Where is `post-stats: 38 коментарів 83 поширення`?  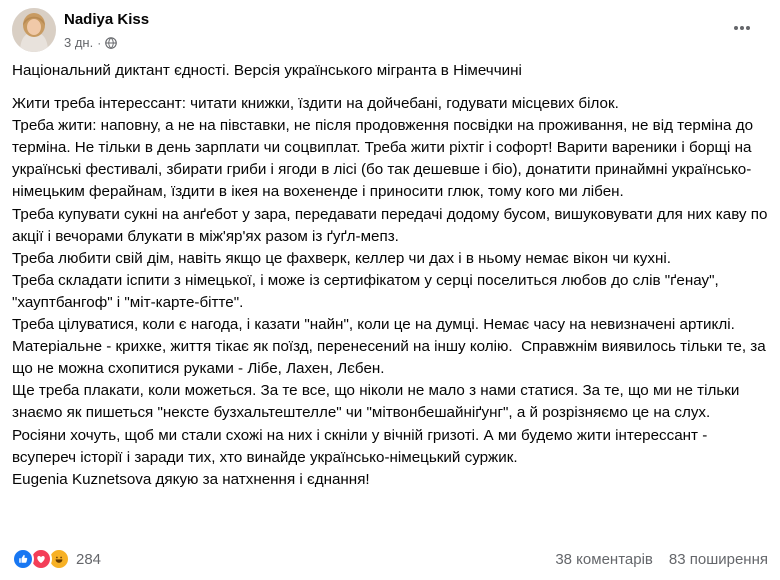 post-stats: 38 коментарів 83 поширення is located at coordinates (661, 559).